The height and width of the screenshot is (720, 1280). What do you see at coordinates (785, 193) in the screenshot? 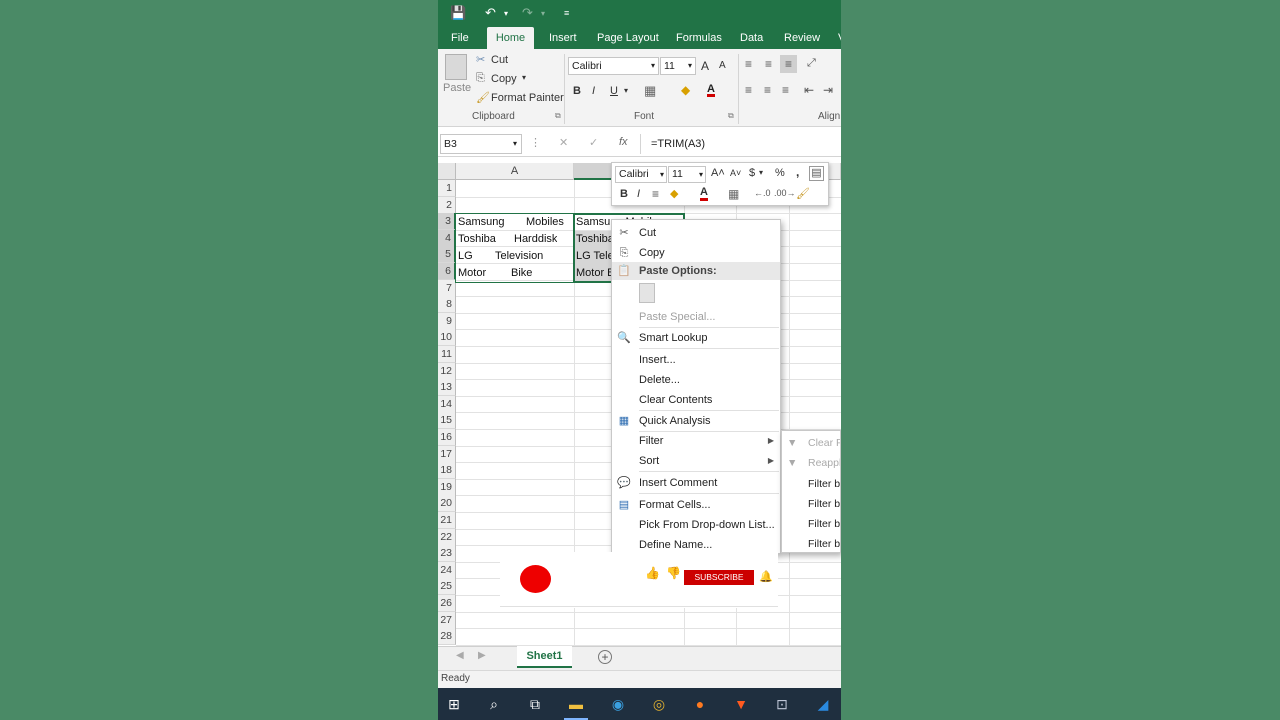
I see `decrease-decimal-icon: .00→` at bounding box center [785, 193].